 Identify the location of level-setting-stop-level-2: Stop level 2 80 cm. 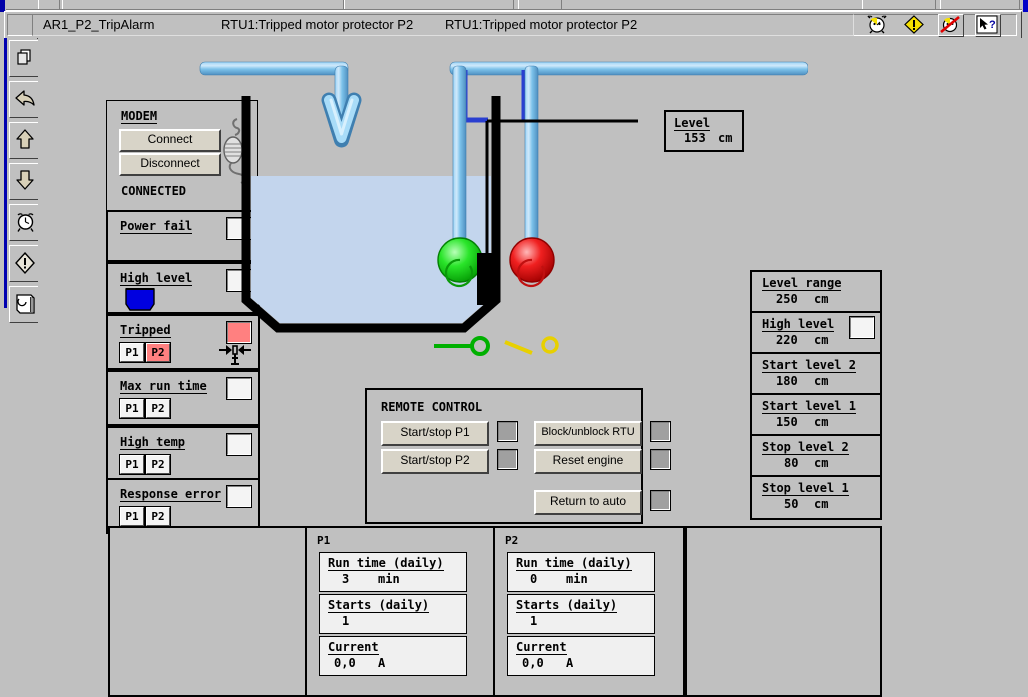
(816, 456).